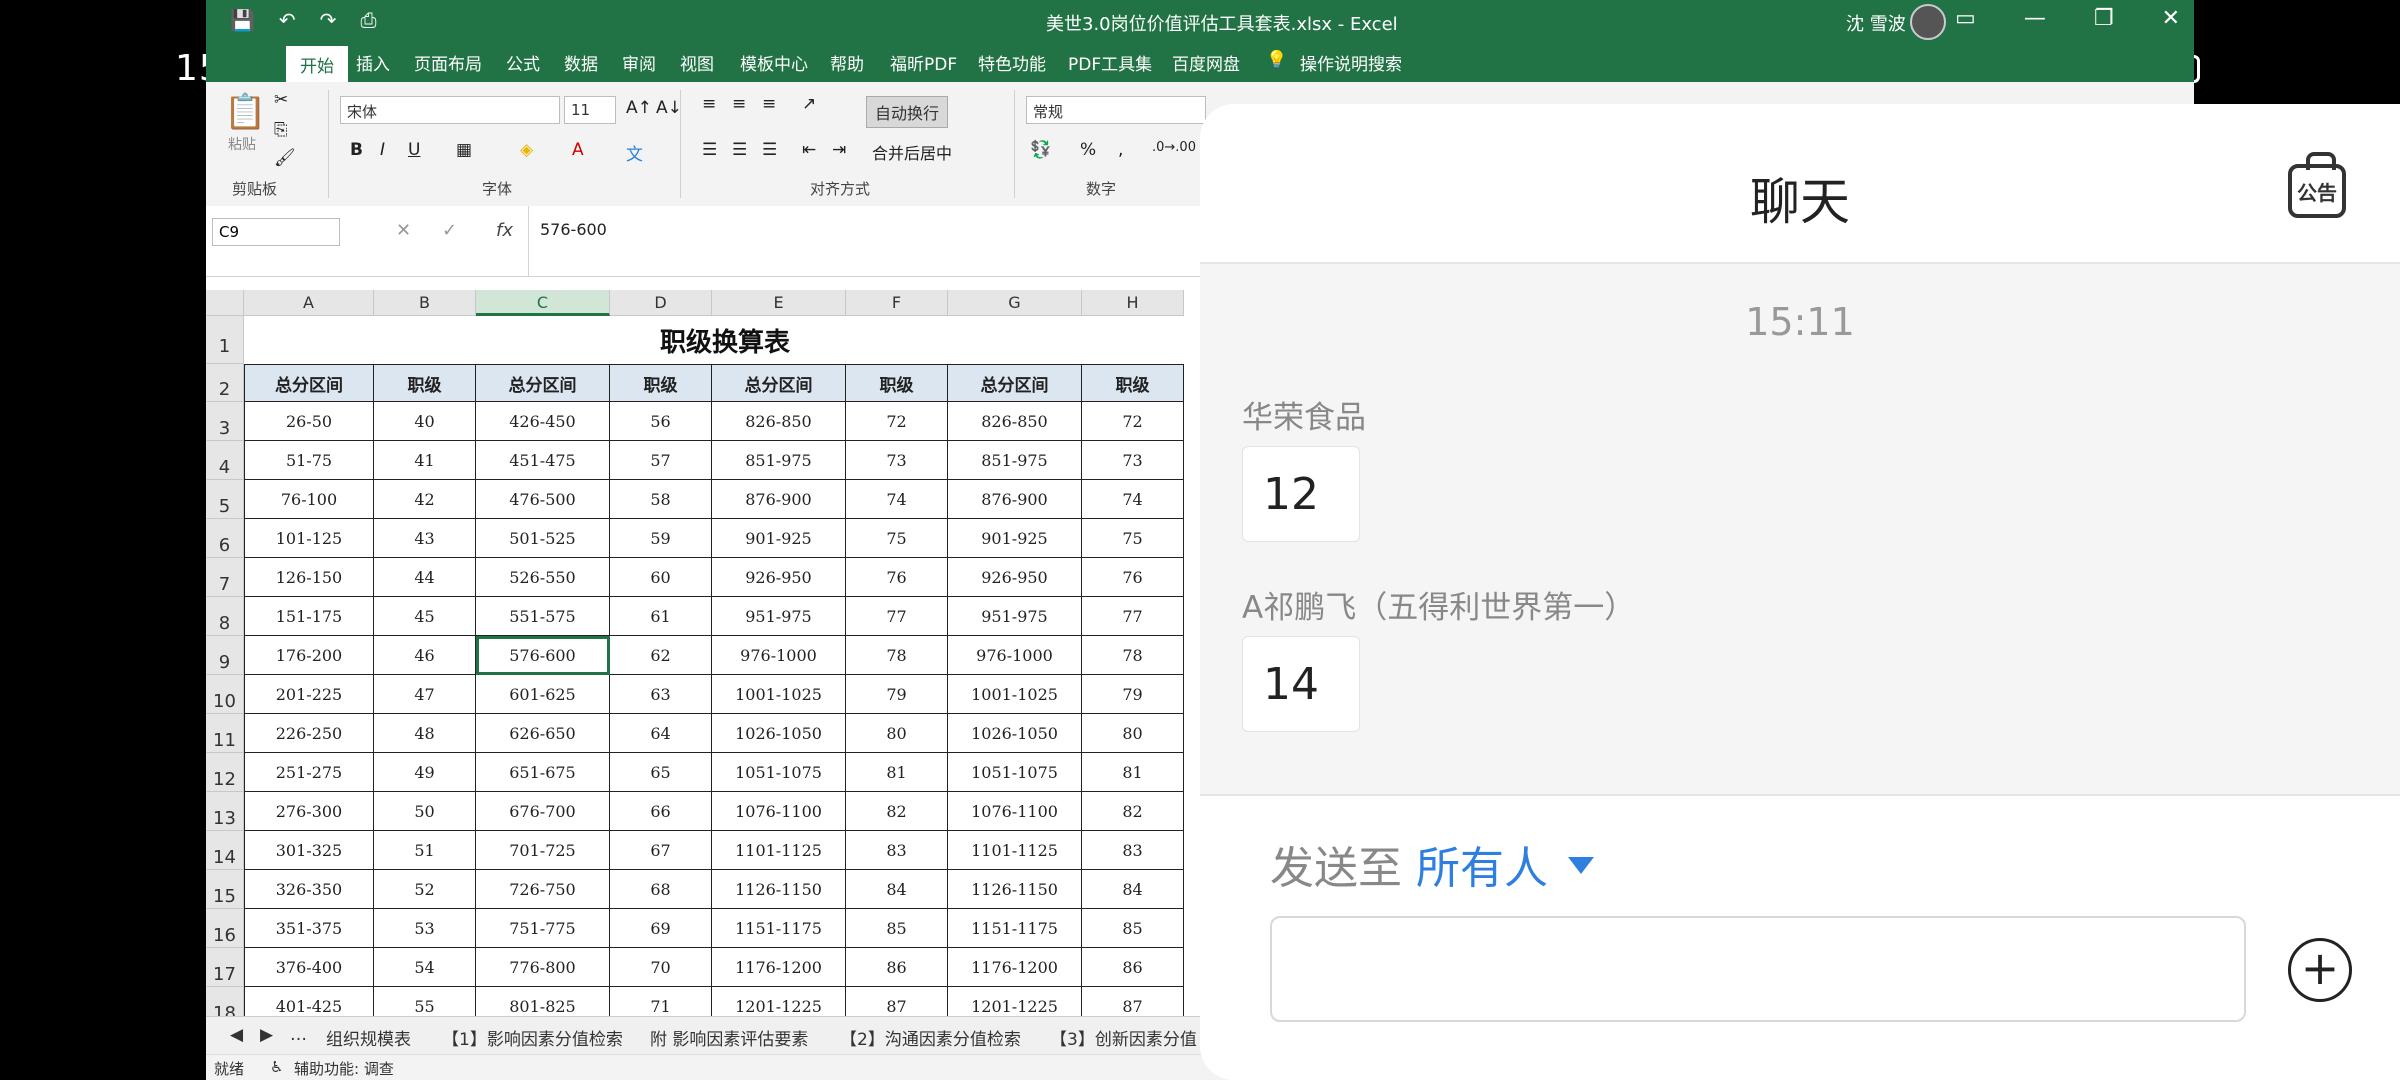 The image size is (2400, 1080). I want to click on sheet-tab: 附 影响因素评估要素, so click(729, 1037).